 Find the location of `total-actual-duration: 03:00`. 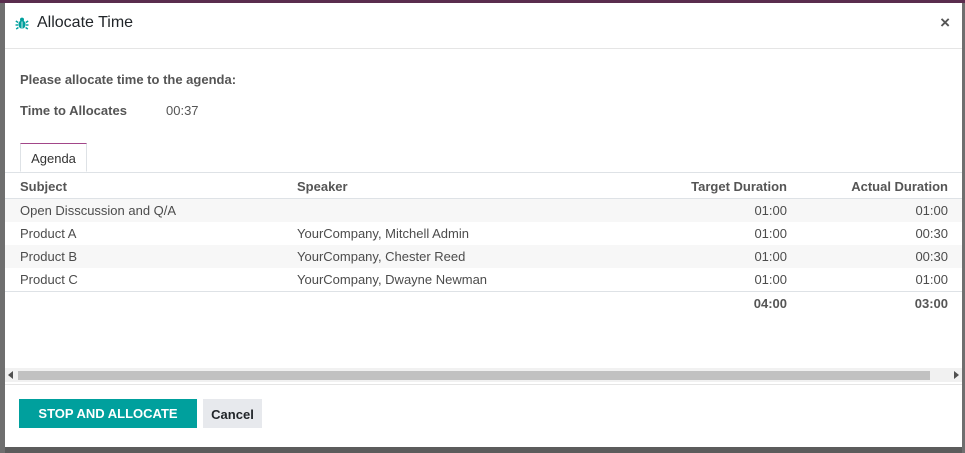

total-actual-duration: 03:00 is located at coordinates (931, 303).